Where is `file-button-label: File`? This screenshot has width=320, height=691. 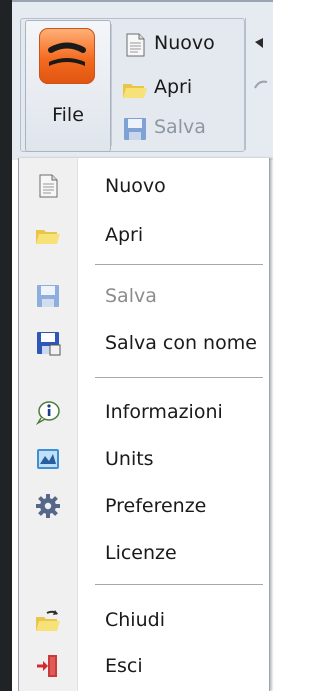
file-button-label: File is located at coordinates (68, 115).